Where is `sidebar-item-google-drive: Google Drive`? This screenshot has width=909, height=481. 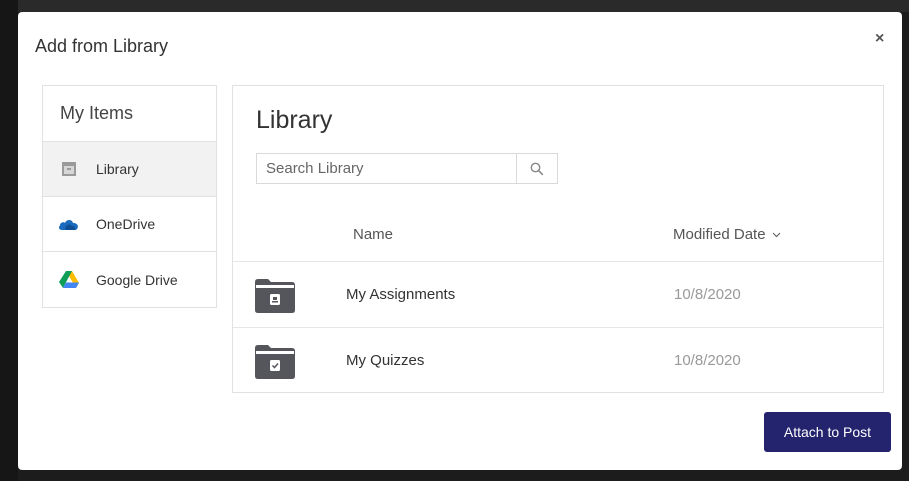
sidebar-item-google-drive: Google Drive is located at coordinates (129, 279).